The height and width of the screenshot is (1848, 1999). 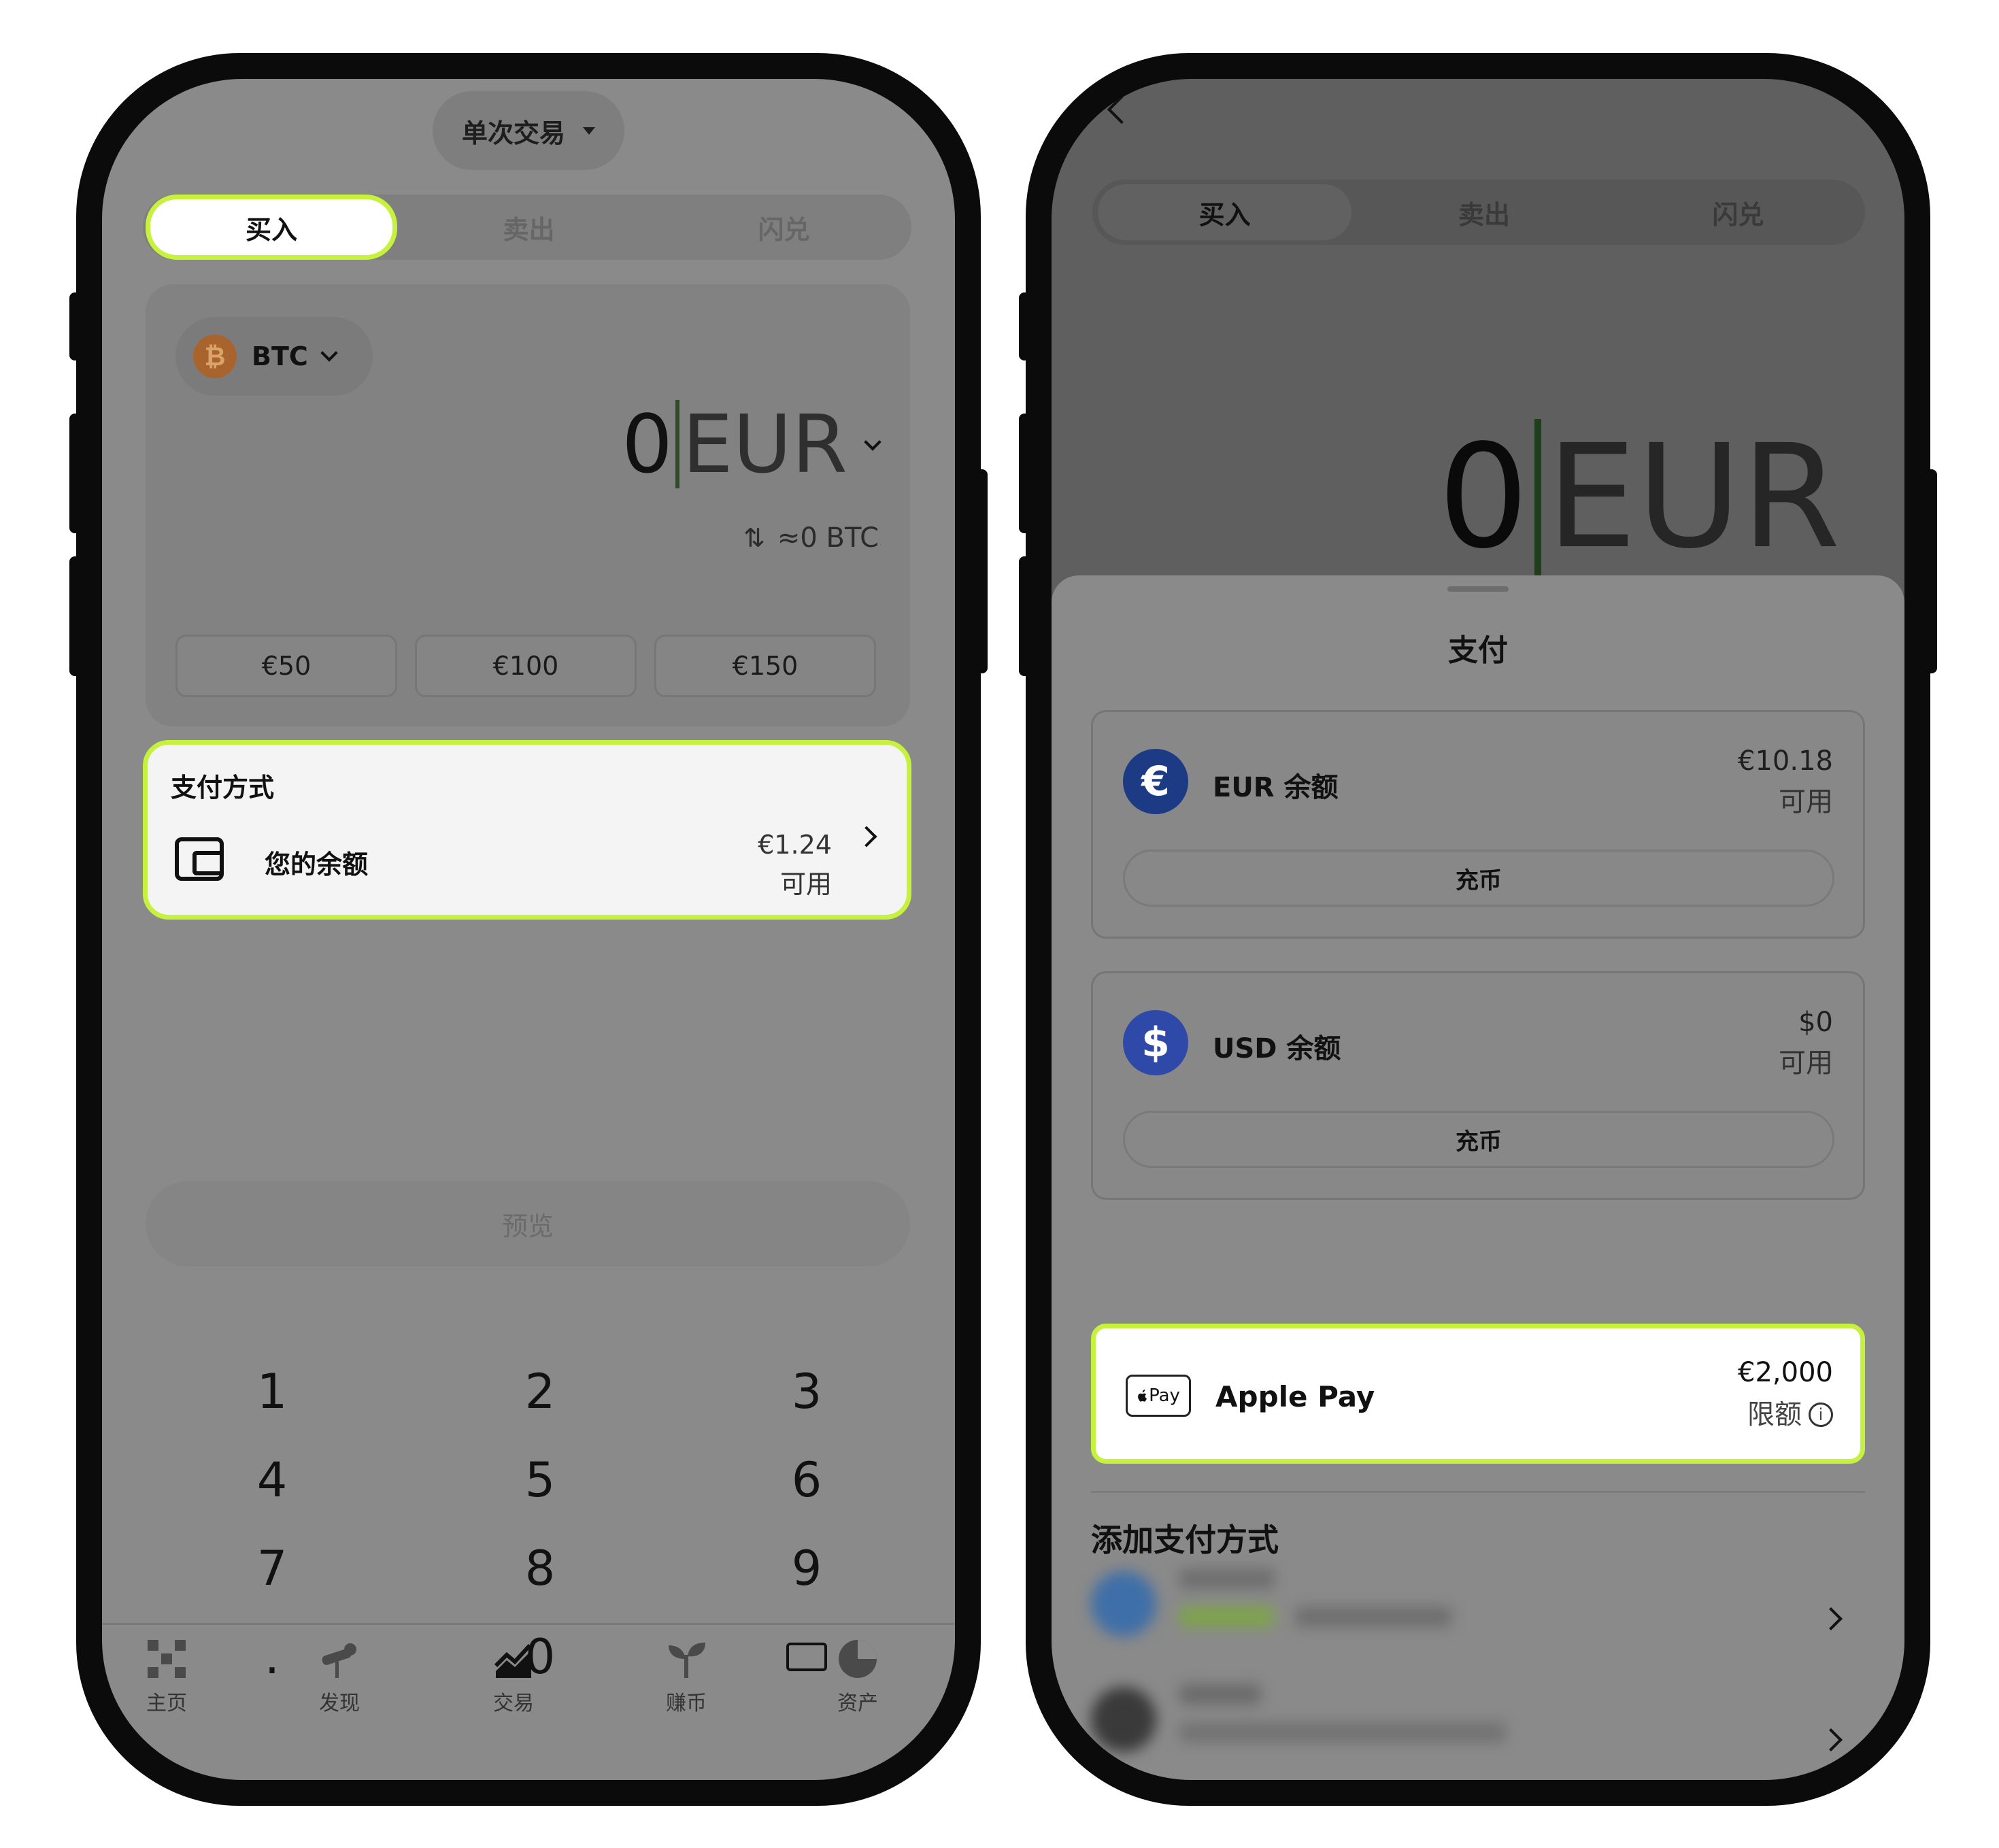 I want to click on sheet-title: 支付, so click(x=1478, y=651).